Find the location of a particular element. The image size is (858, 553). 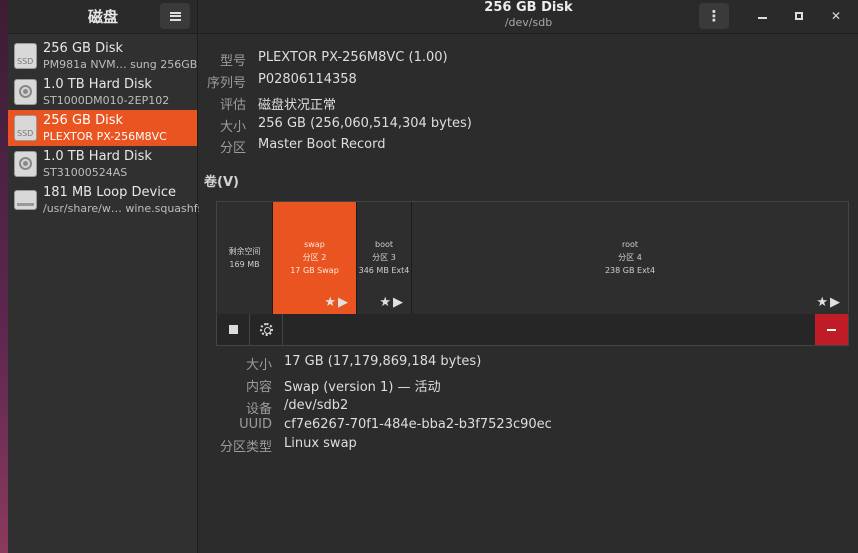

vol-parttype-value: Linux swap is located at coordinates (320, 443).